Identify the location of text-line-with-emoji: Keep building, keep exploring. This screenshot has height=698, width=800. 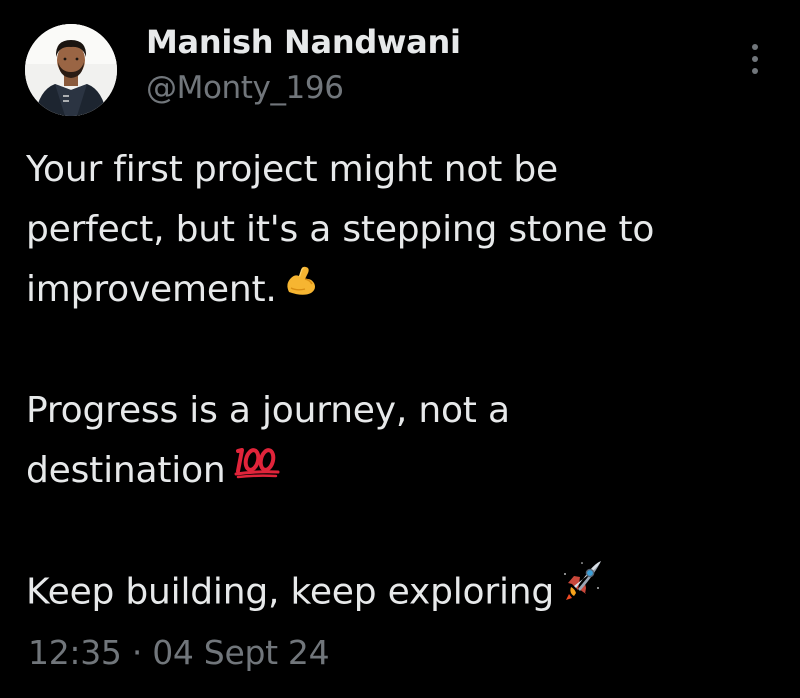
(401, 593).